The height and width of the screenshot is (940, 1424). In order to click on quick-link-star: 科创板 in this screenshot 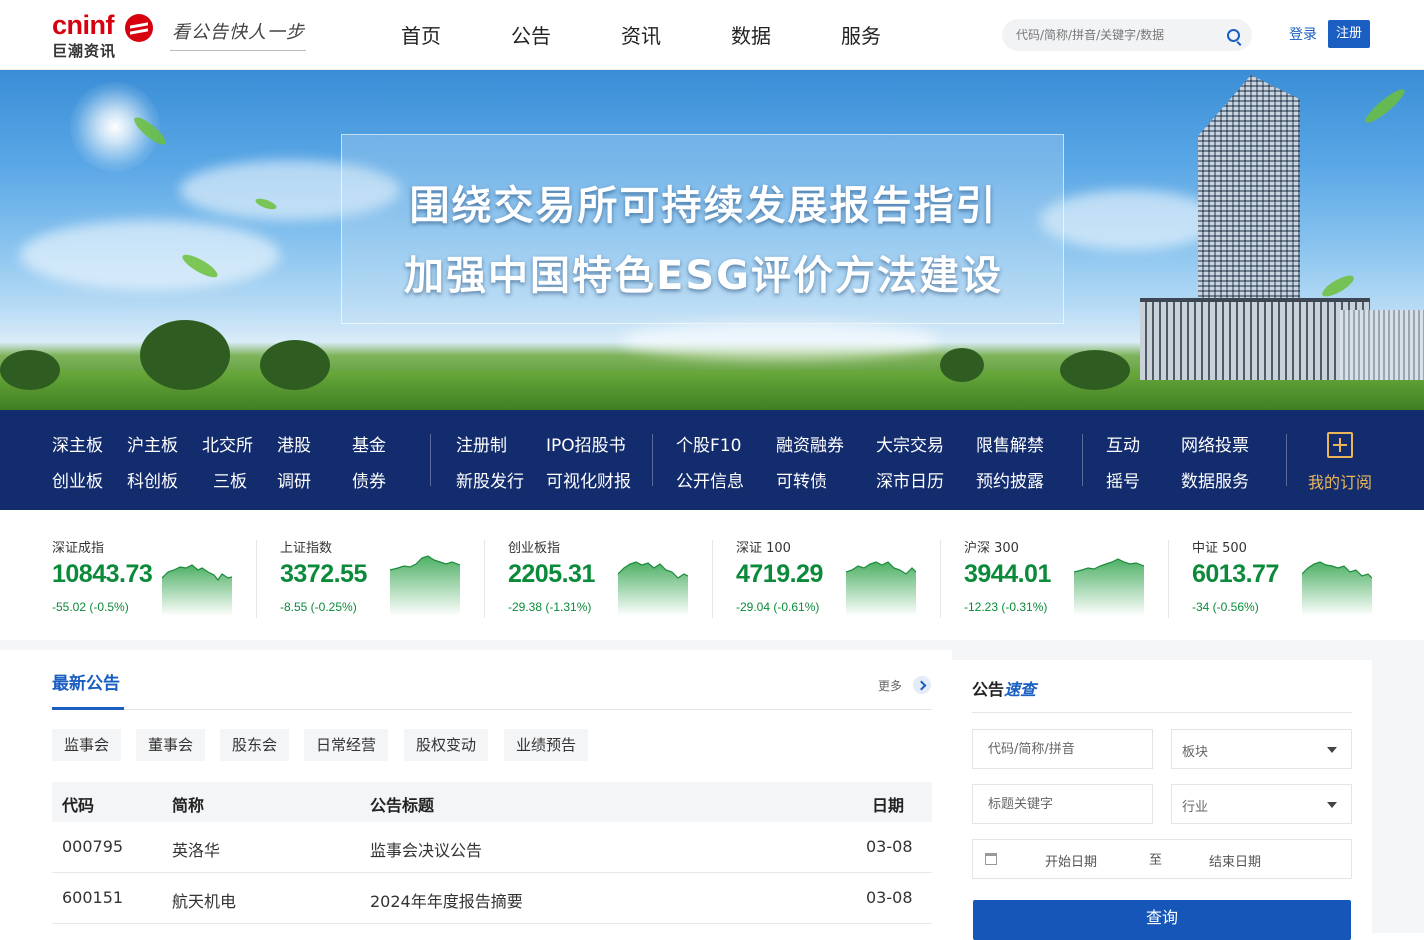, I will do `click(152, 479)`.